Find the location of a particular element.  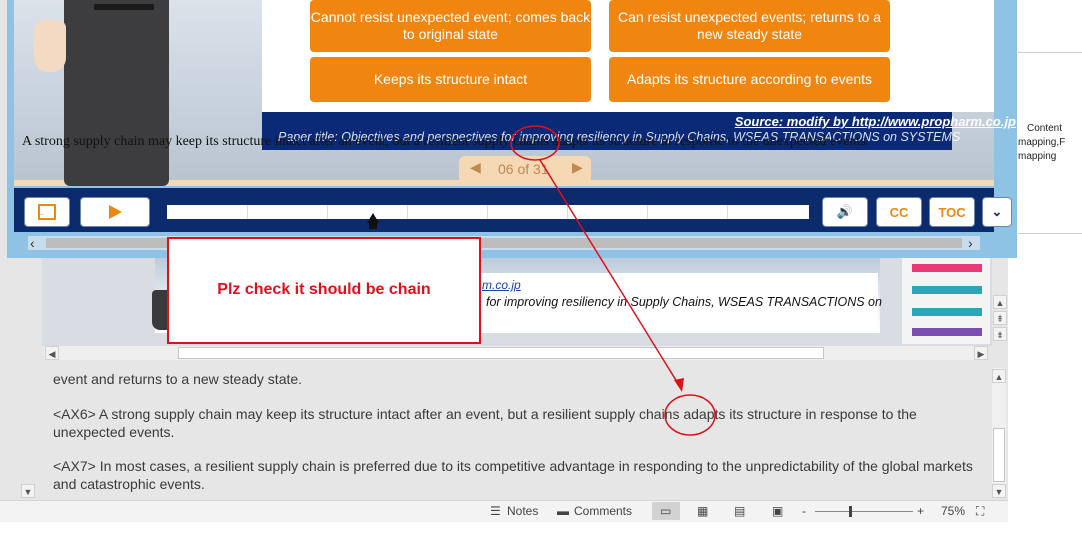

annotation-arrowhead is located at coordinates (679, 385).